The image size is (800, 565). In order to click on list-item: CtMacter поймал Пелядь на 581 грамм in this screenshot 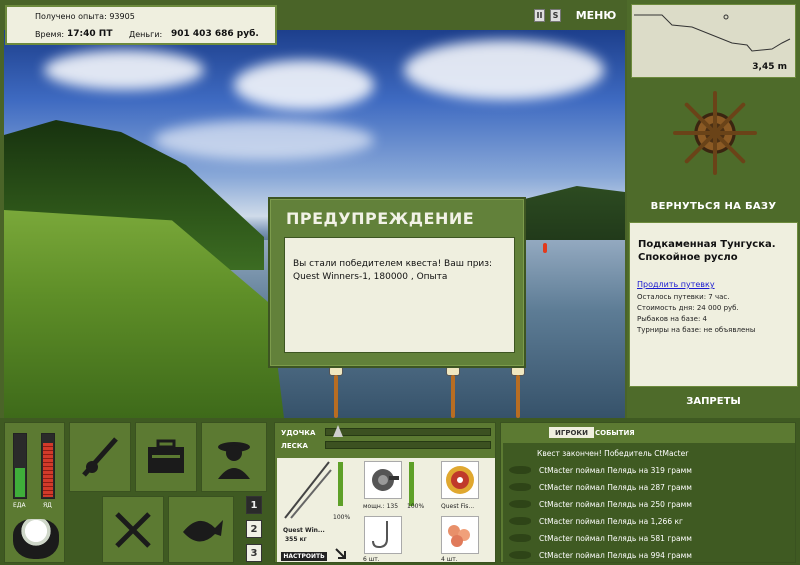, I will do `click(649, 538)`.